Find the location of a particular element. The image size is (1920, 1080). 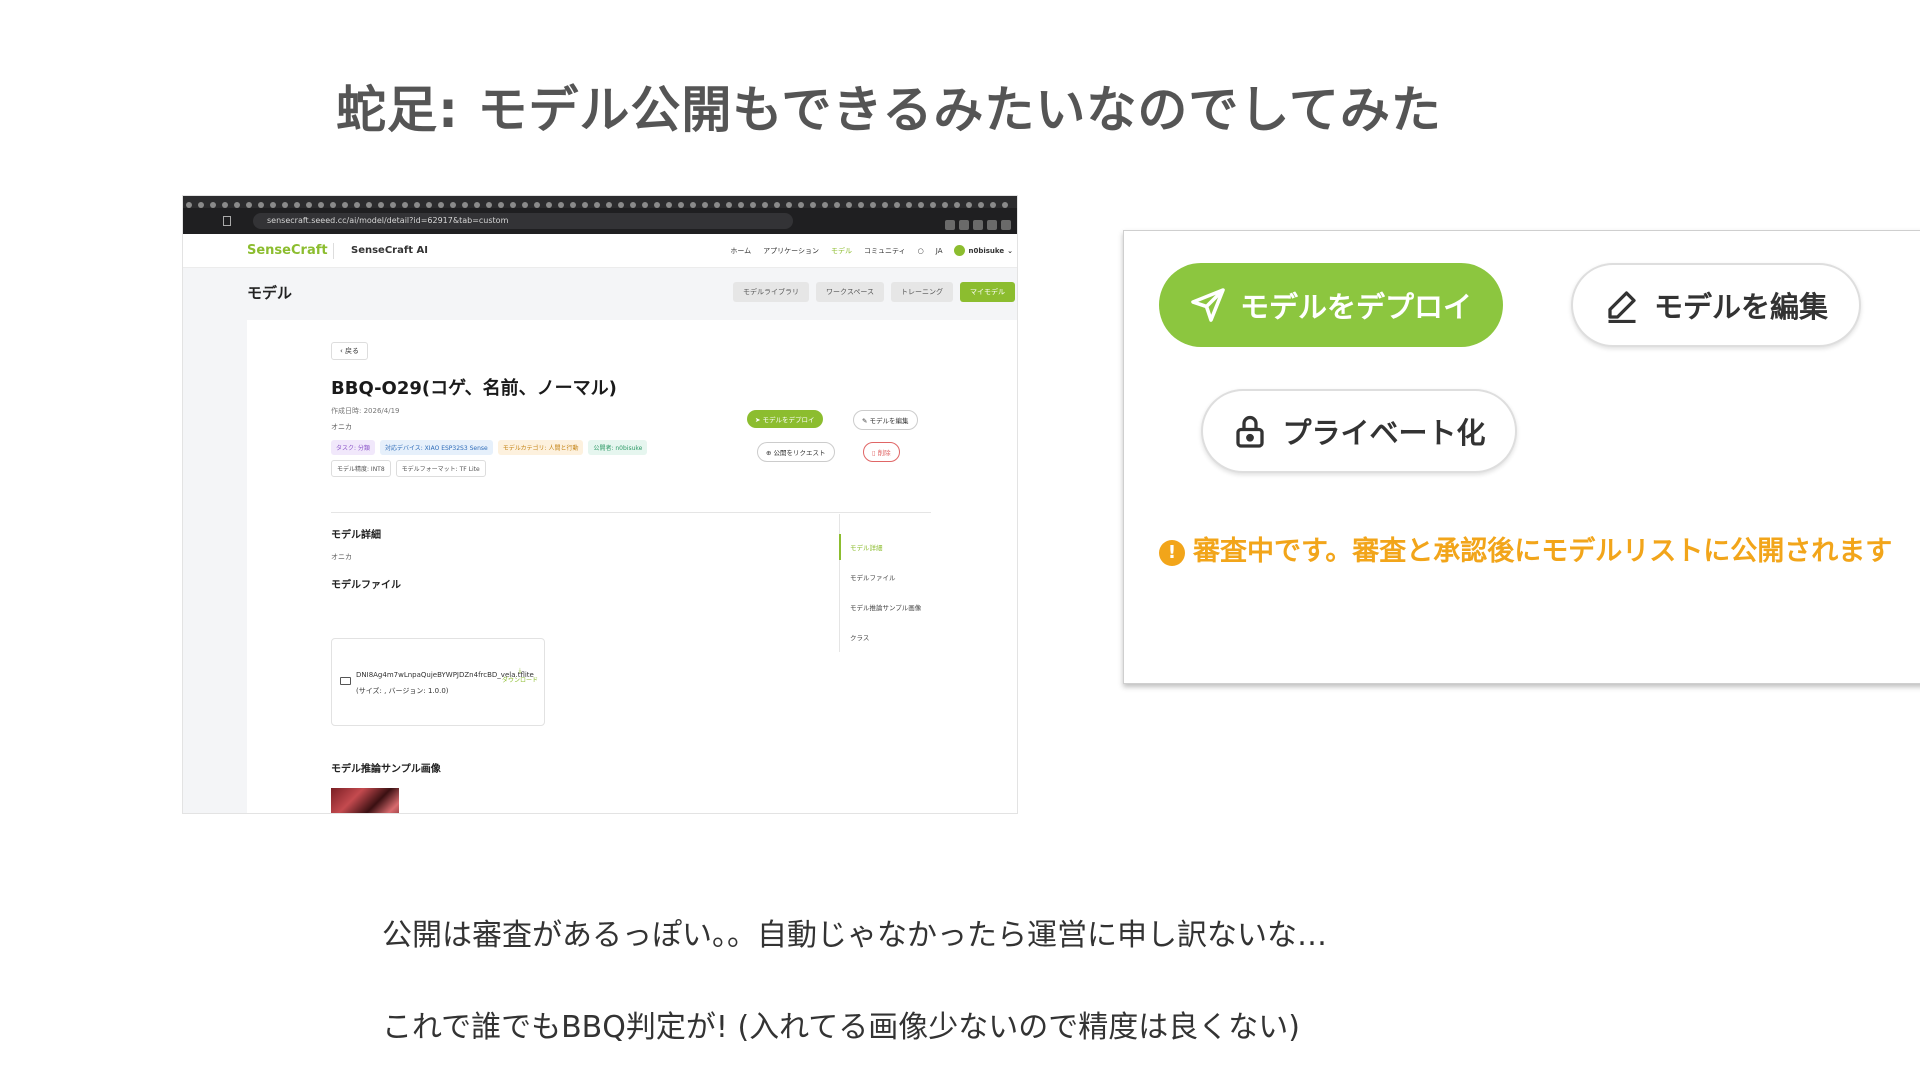

download-icon: ⤓ is located at coordinates (520, 670).